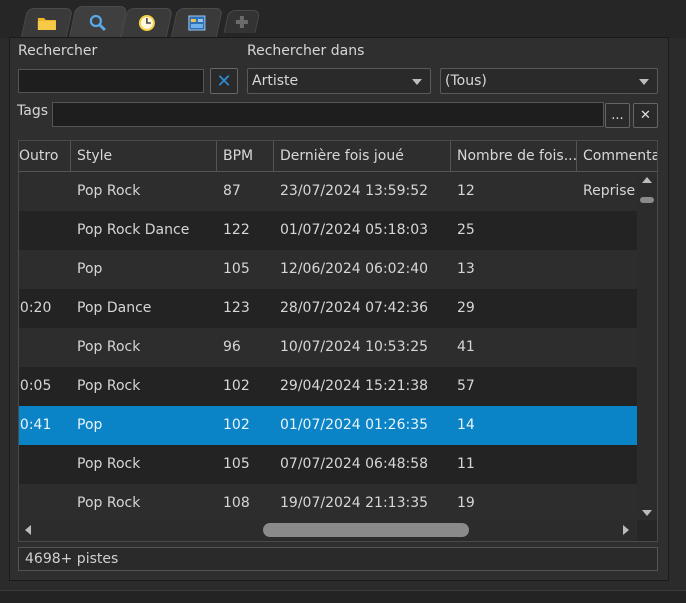  I want to click on column-header-comment: Commentai, so click(617, 156).